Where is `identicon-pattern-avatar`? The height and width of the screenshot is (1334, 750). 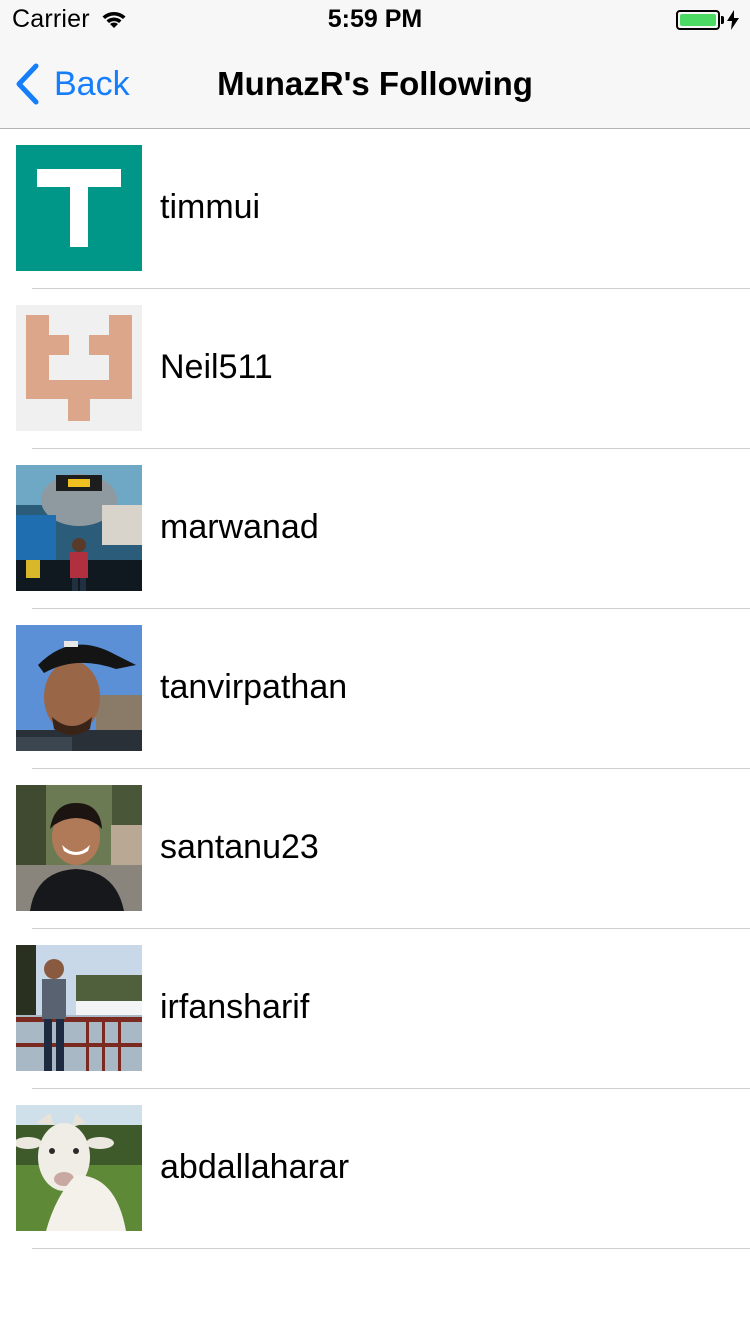
identicon-pattern-avatar is located at coordinates (79, 368).